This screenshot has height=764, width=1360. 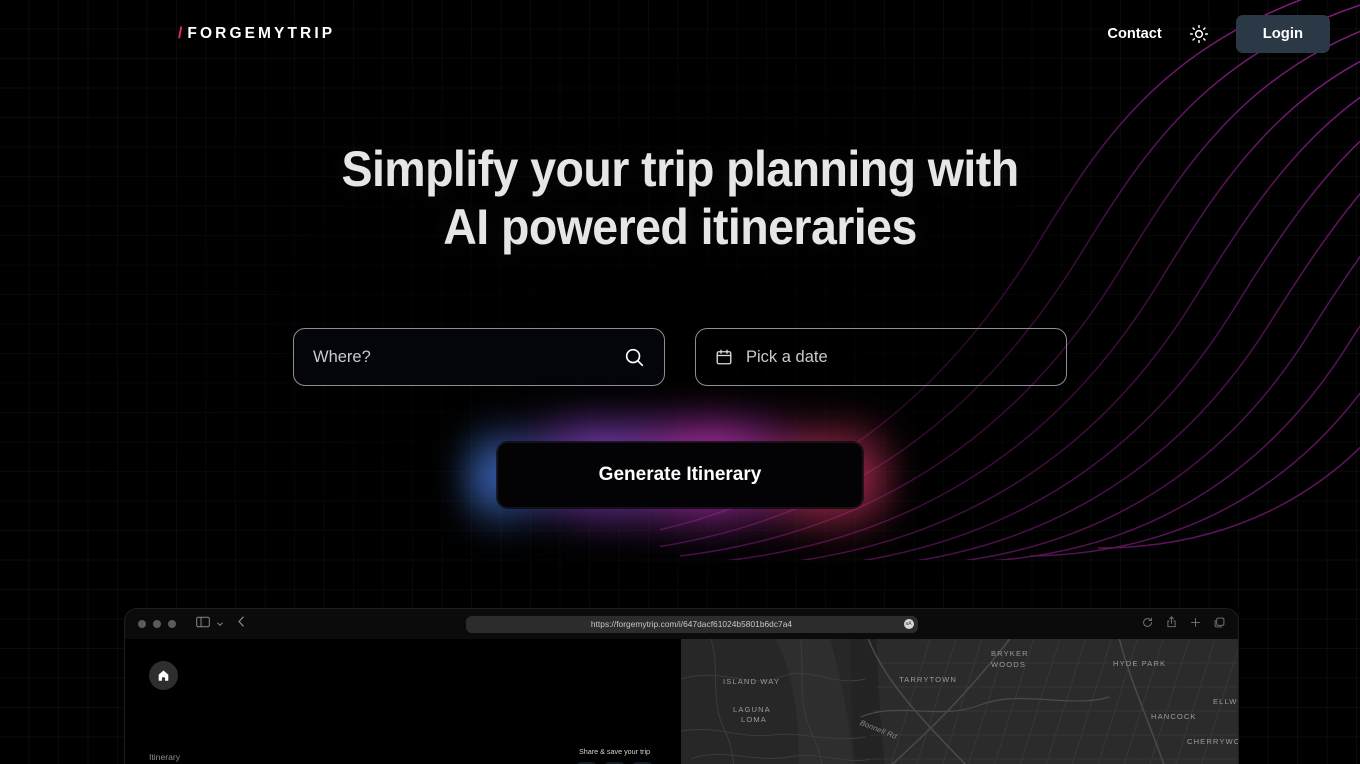 What do you see at coordinates (203, 624) in the screenshot?
I see `sidebar-toggle-icon` at bounding box center [203, 624].